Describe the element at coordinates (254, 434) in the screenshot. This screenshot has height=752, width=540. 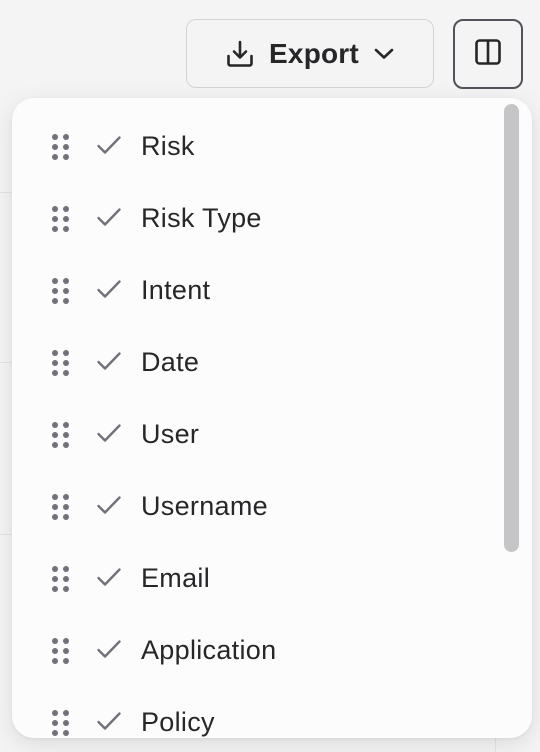
I see `column-menu-item: User` at that location.